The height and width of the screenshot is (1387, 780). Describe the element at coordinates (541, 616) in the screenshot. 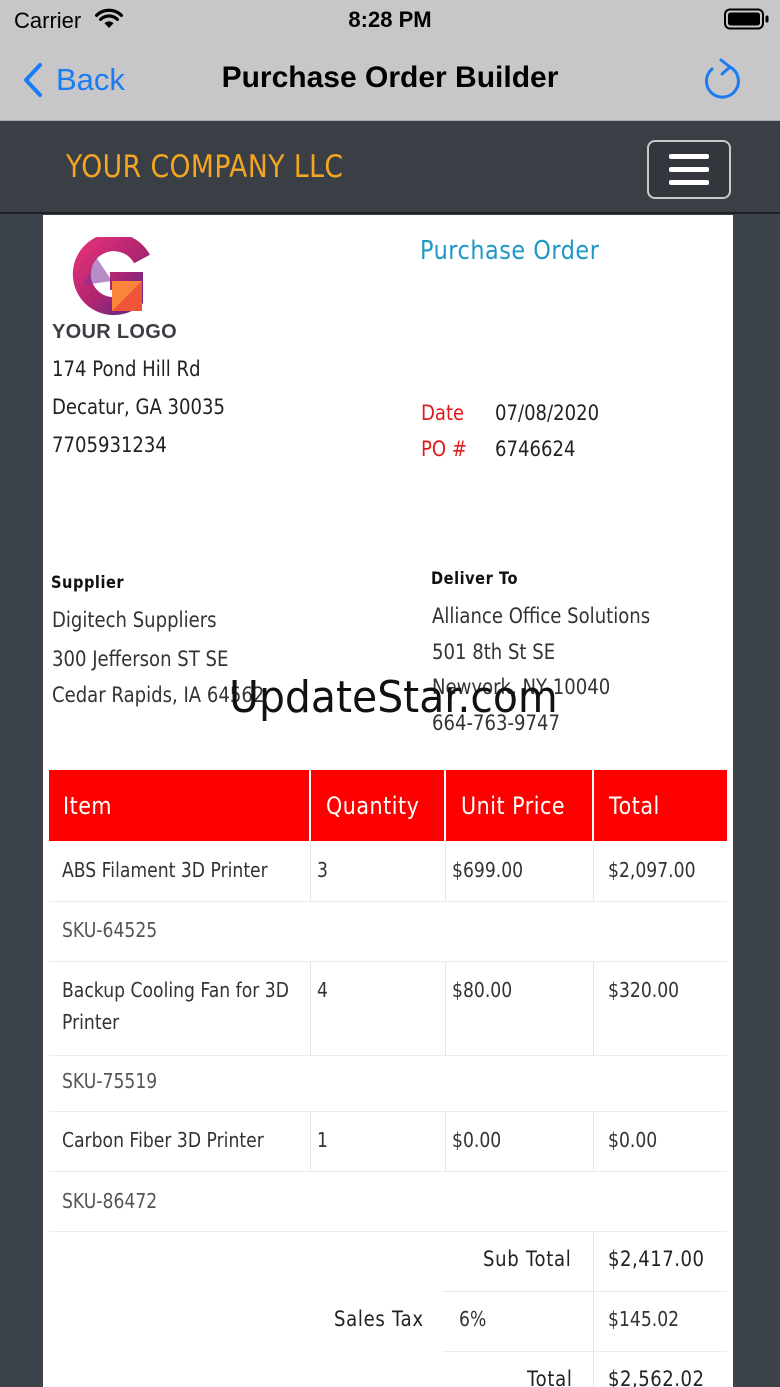

I see `deliver-to-name: Alliance Office Solutions` at that location.